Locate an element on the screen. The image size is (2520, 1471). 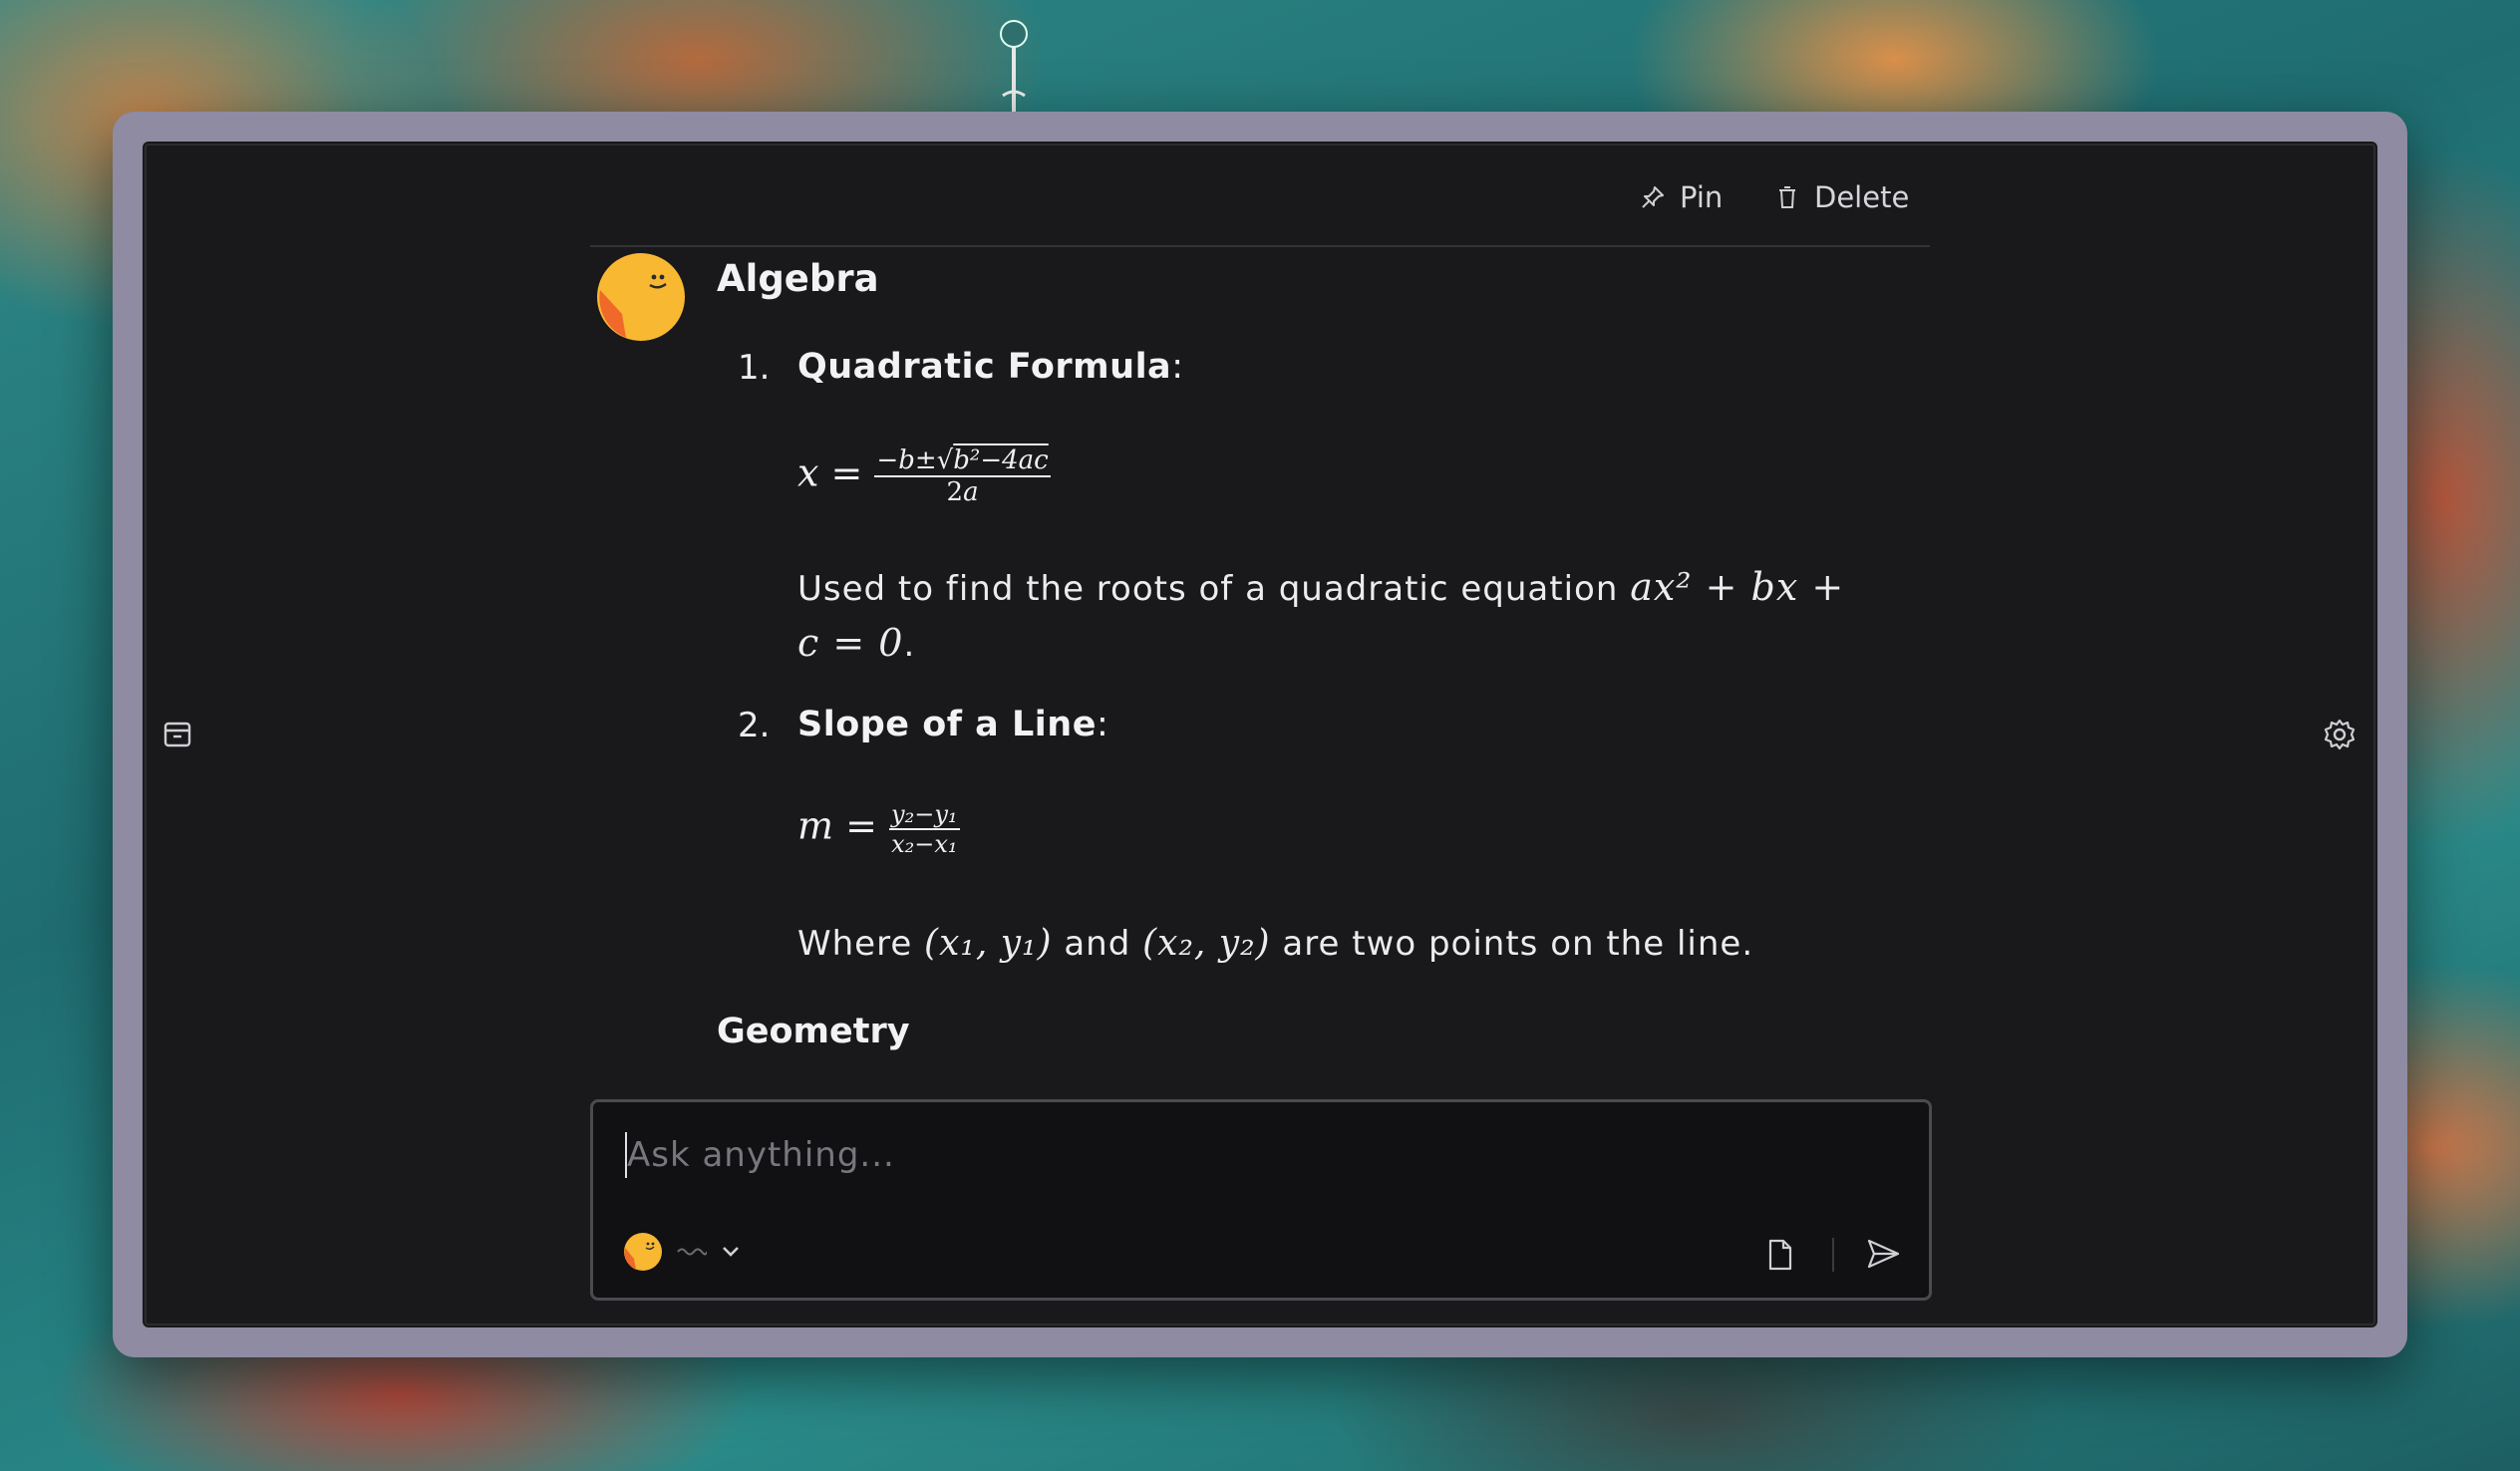
desktop-pin-decoration is located at coordinates (1014, 67).